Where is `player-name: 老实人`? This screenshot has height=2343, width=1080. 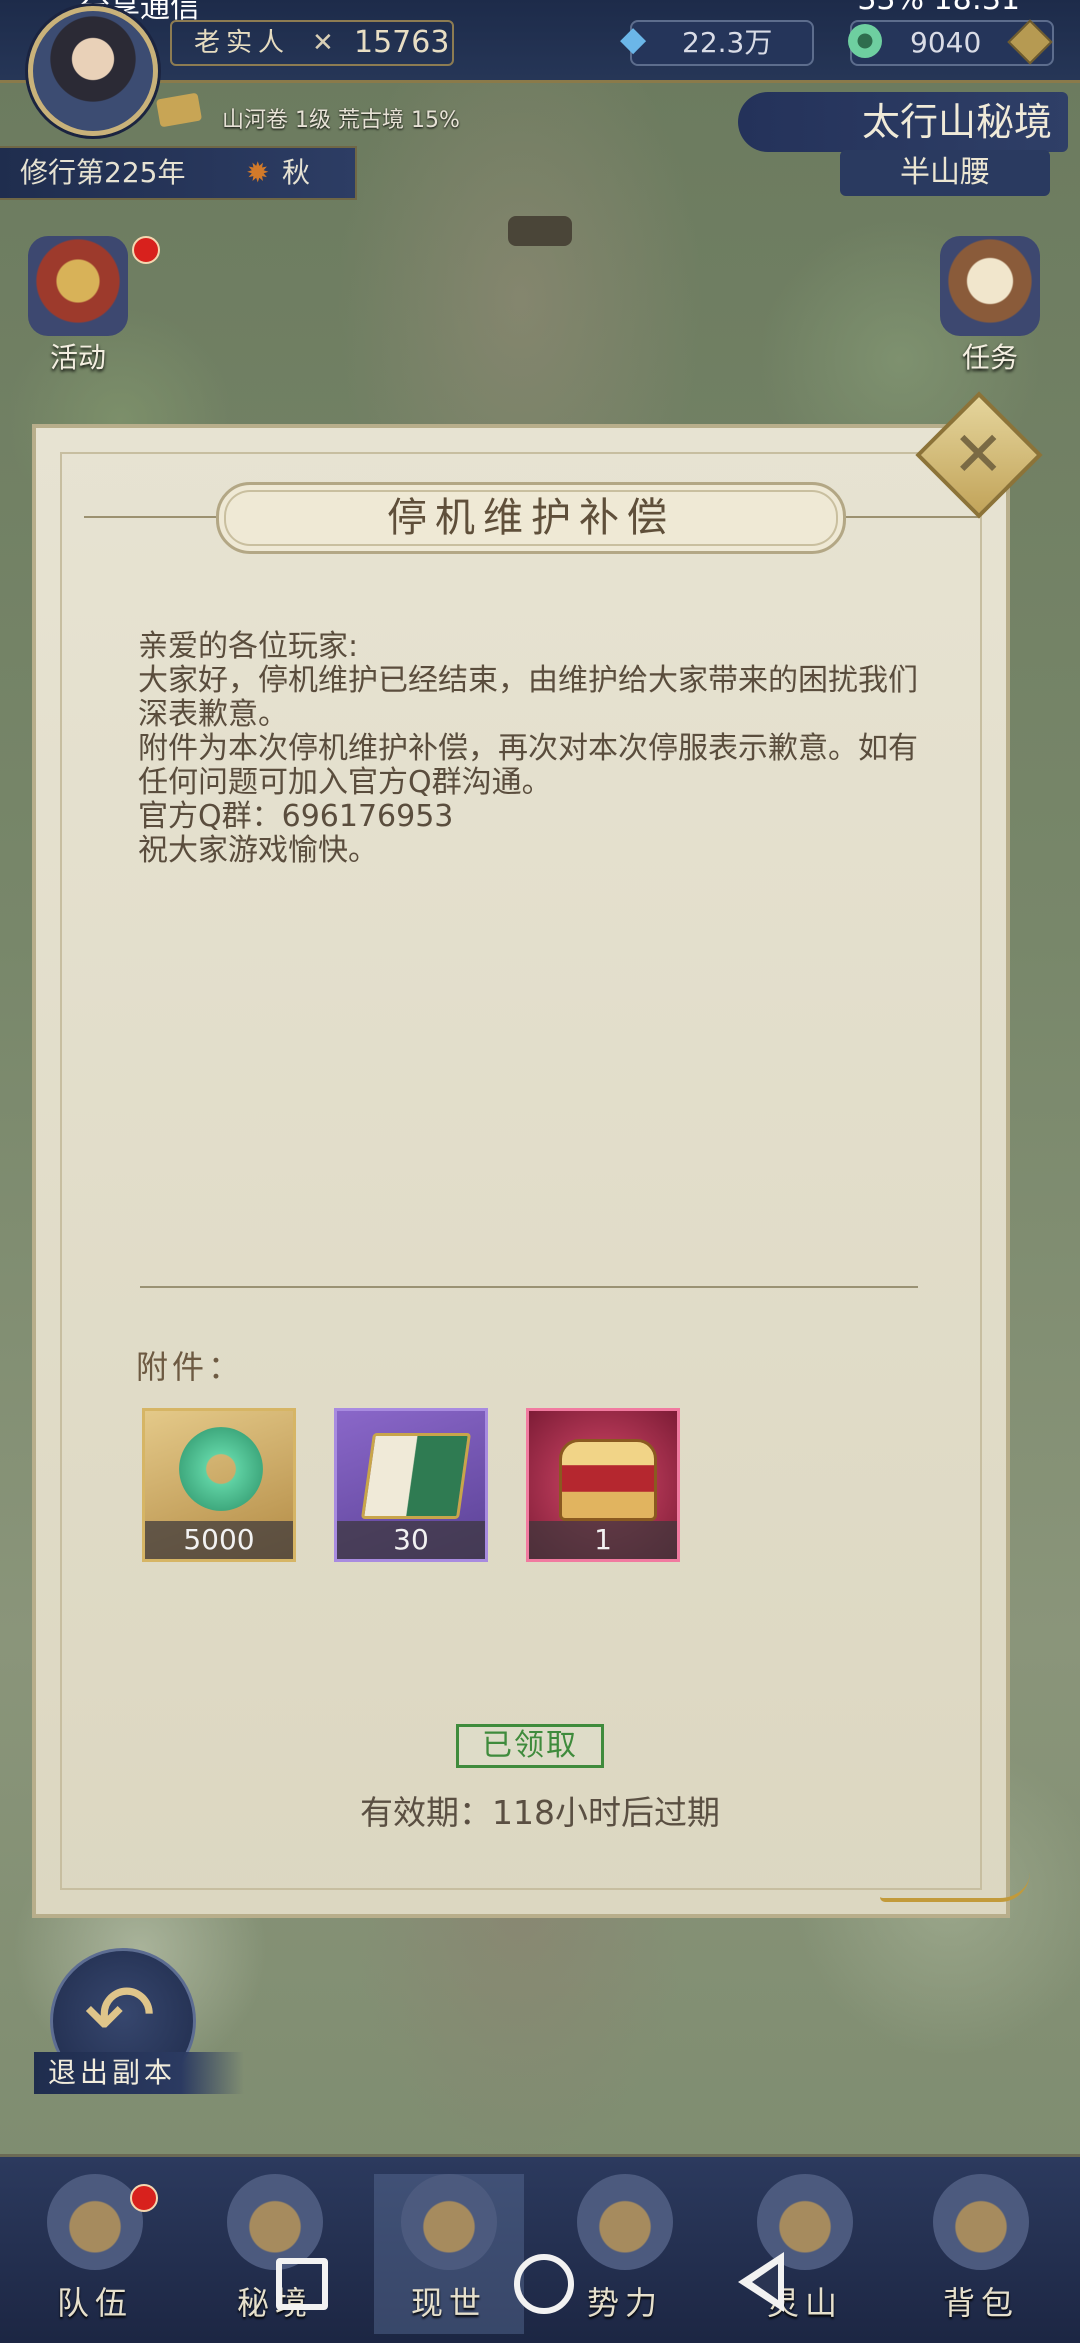 player-name: 老实人 is located at coordinates (242, 43).